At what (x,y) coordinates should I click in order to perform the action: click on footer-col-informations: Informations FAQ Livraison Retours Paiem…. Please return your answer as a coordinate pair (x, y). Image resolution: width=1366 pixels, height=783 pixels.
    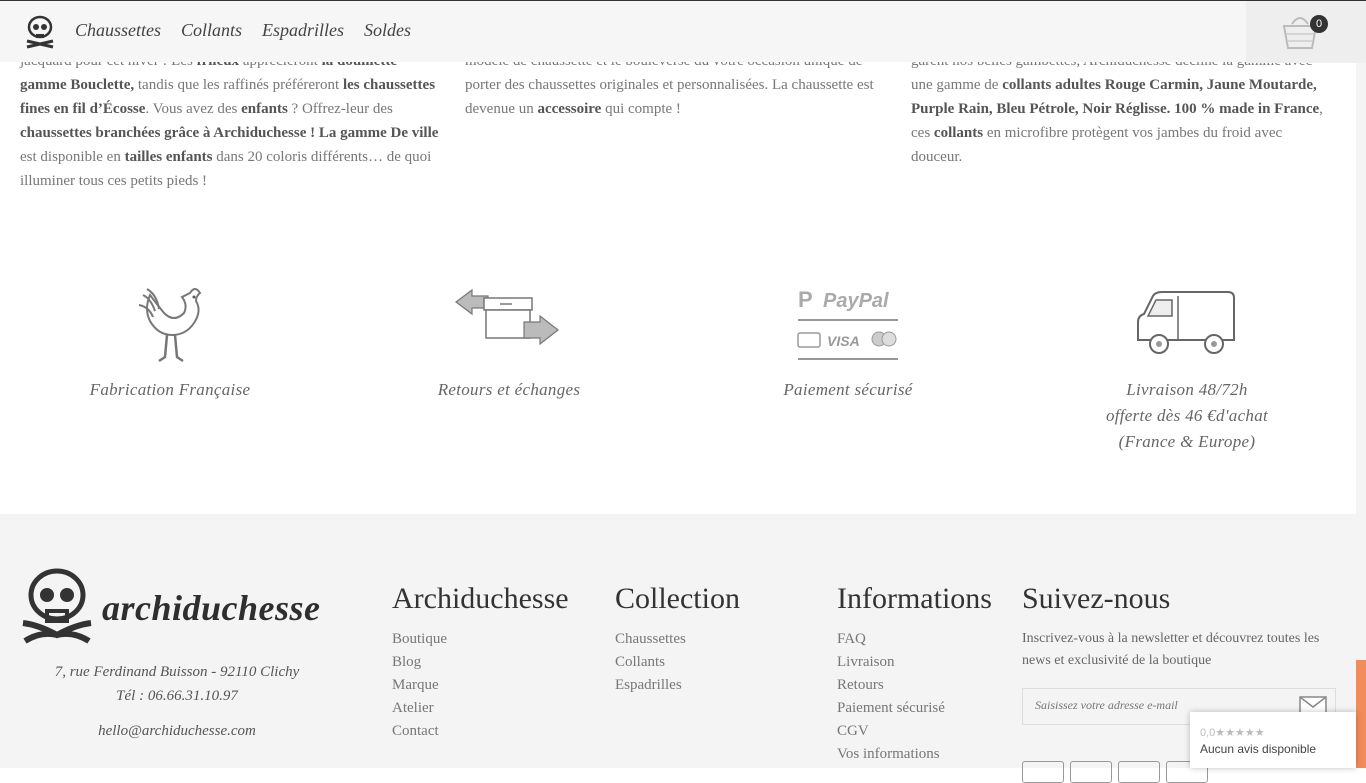
    Looking at the image, I should click on (914, 674).